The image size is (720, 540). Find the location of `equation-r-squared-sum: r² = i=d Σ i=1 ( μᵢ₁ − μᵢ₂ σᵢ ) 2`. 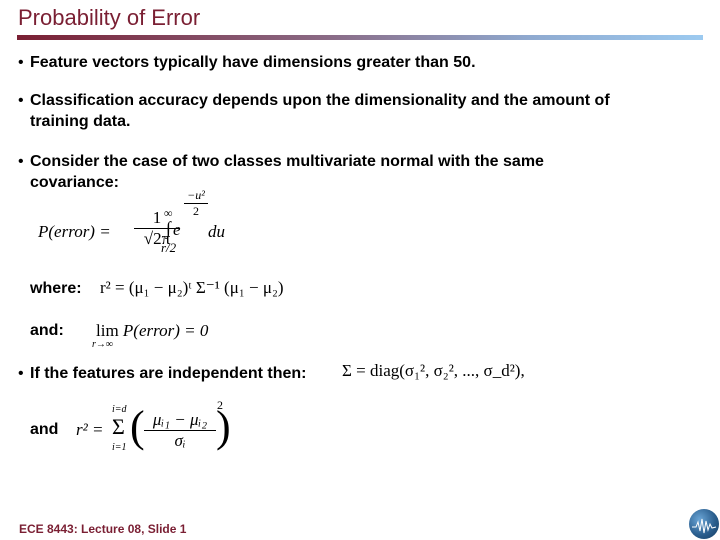

equation-r-squared-sum: r² = i=d Σ i=1 ( μᵢ₁ − μᵢ₂ σᵢ ) 2 is located at coordinates (156, 430).